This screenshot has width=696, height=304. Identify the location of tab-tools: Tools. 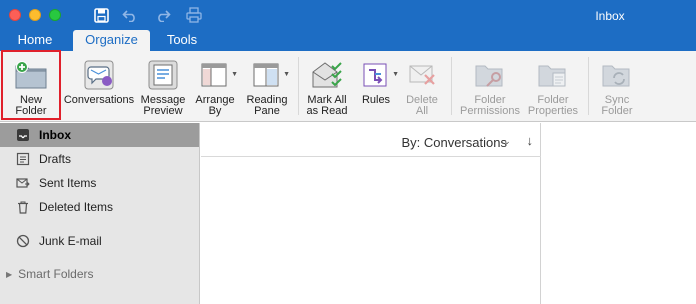
(182, 40).